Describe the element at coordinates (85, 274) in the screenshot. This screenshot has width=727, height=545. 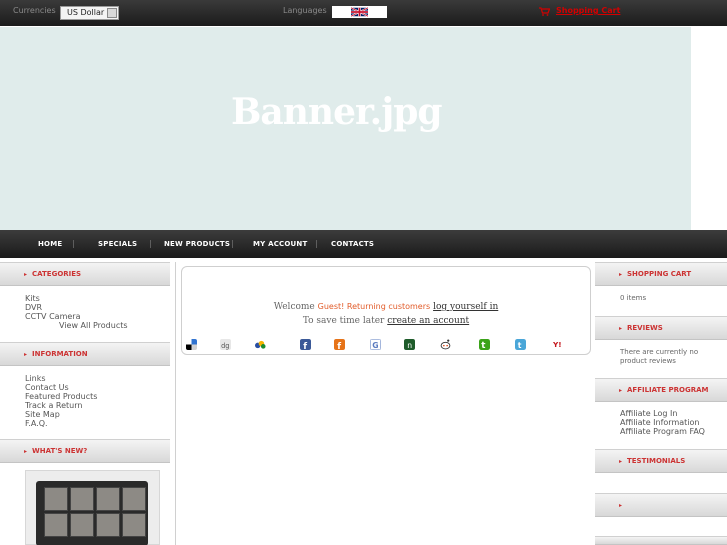
I see `categories-header: ▸ CATEGORIES` at that location.